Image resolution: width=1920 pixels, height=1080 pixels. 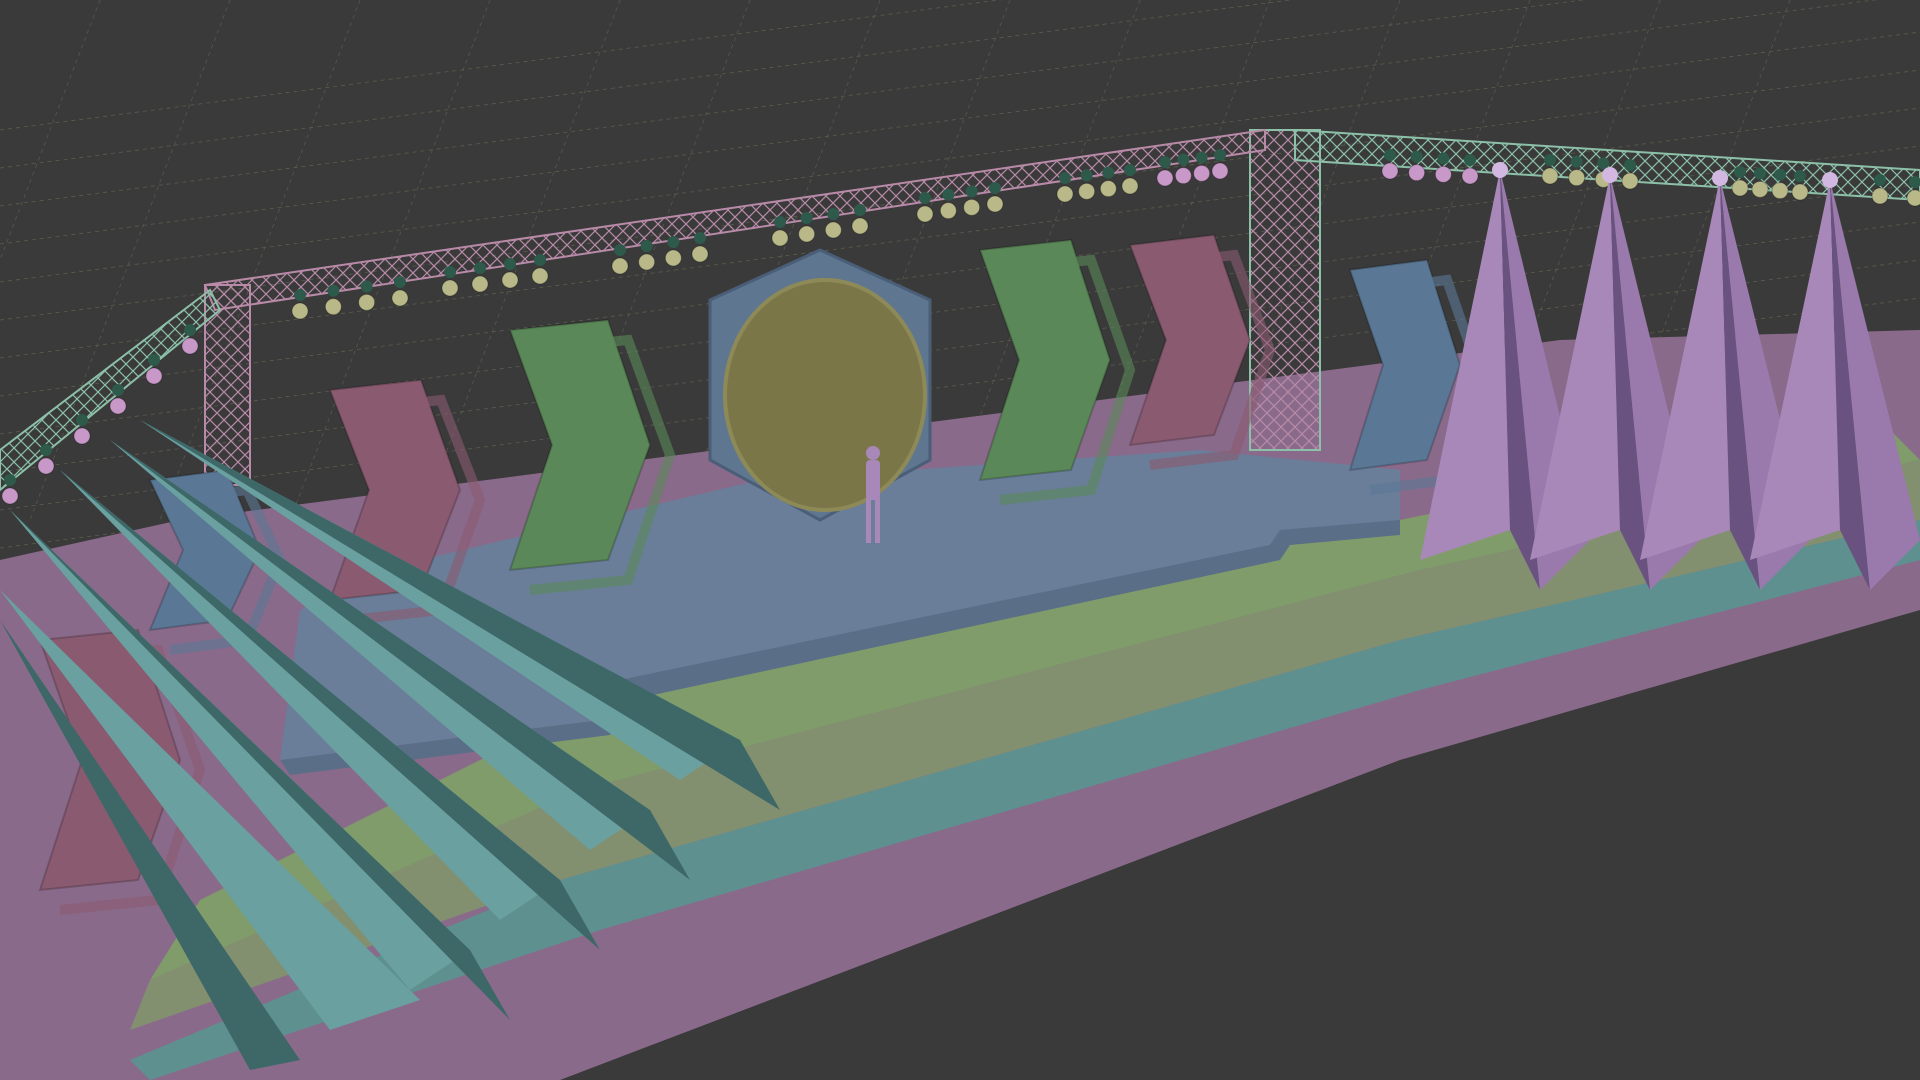 I want to click on truss-left, so click(x=111, y=390).